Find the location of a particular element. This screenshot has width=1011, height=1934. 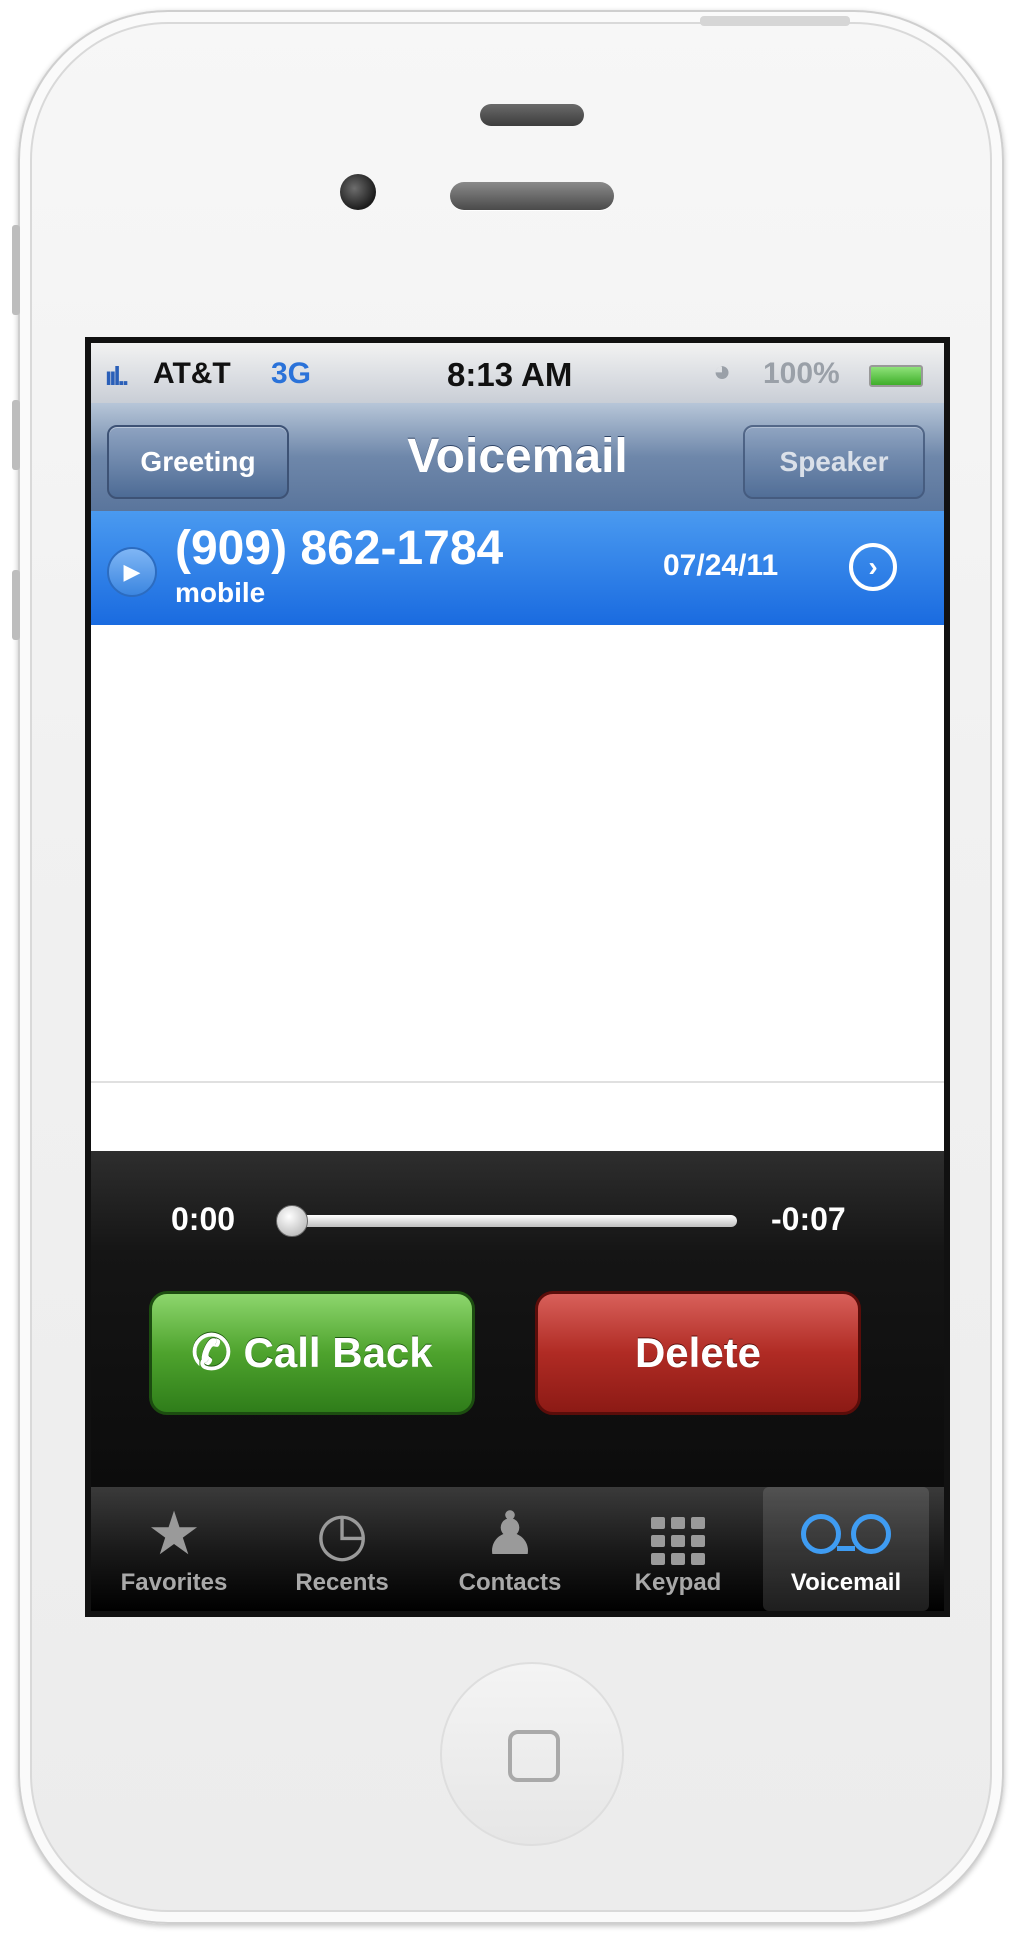

battery-icon is located at coordinates (896, 376).